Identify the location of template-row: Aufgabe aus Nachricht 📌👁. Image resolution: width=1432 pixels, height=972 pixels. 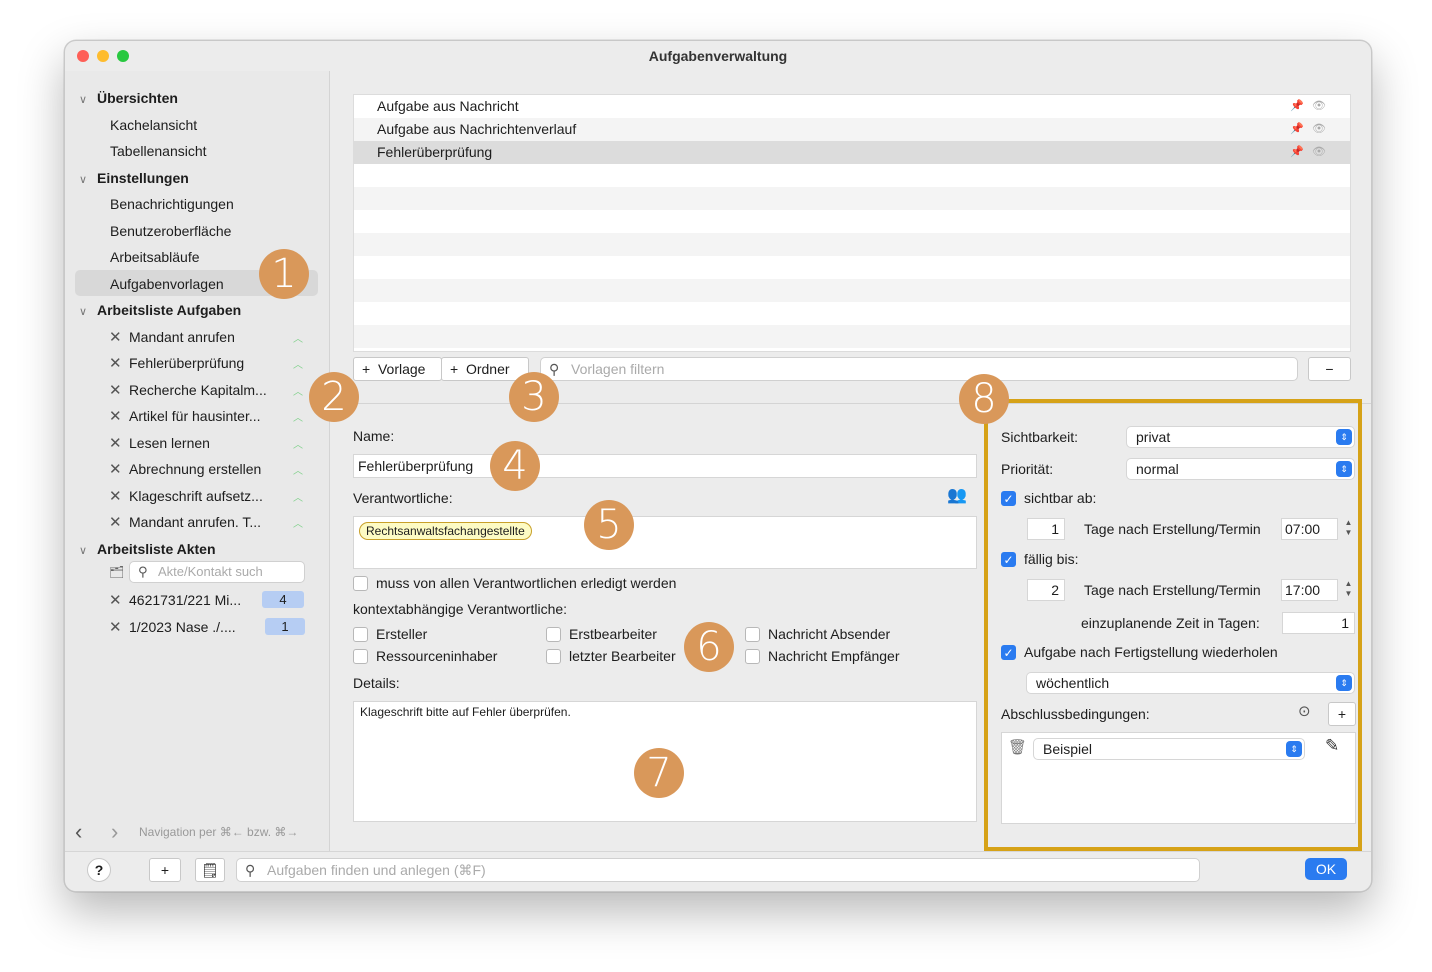
(852, 106).